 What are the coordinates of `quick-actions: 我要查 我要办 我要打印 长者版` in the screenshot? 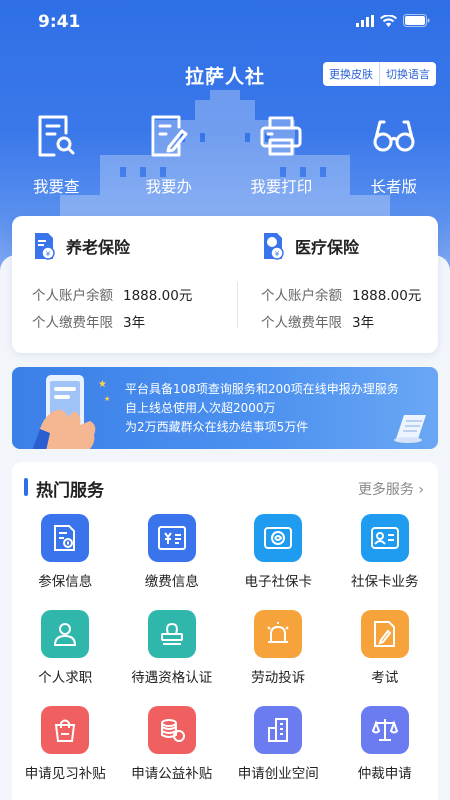 It's located at (225, 154).